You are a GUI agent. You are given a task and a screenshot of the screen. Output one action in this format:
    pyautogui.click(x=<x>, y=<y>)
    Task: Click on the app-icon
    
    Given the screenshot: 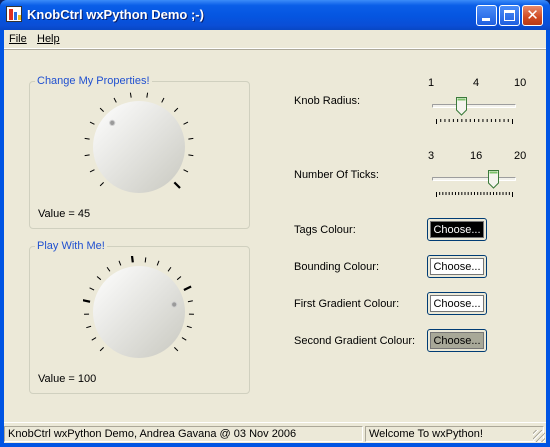 What is the action you would take?
    pyautogui.click(x=14, y=14)
    